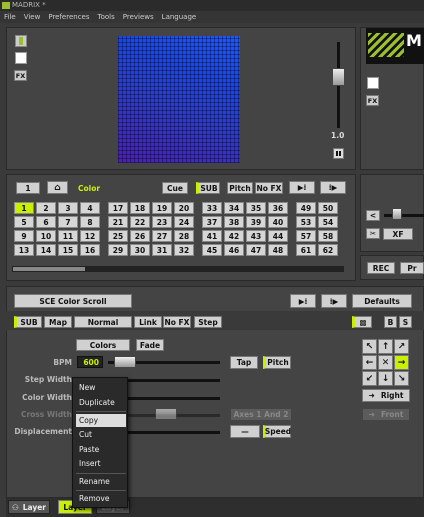 The width and height of the screenshot is (424, 517). I want to click on storage-place-button: 48, so click(278, 250).